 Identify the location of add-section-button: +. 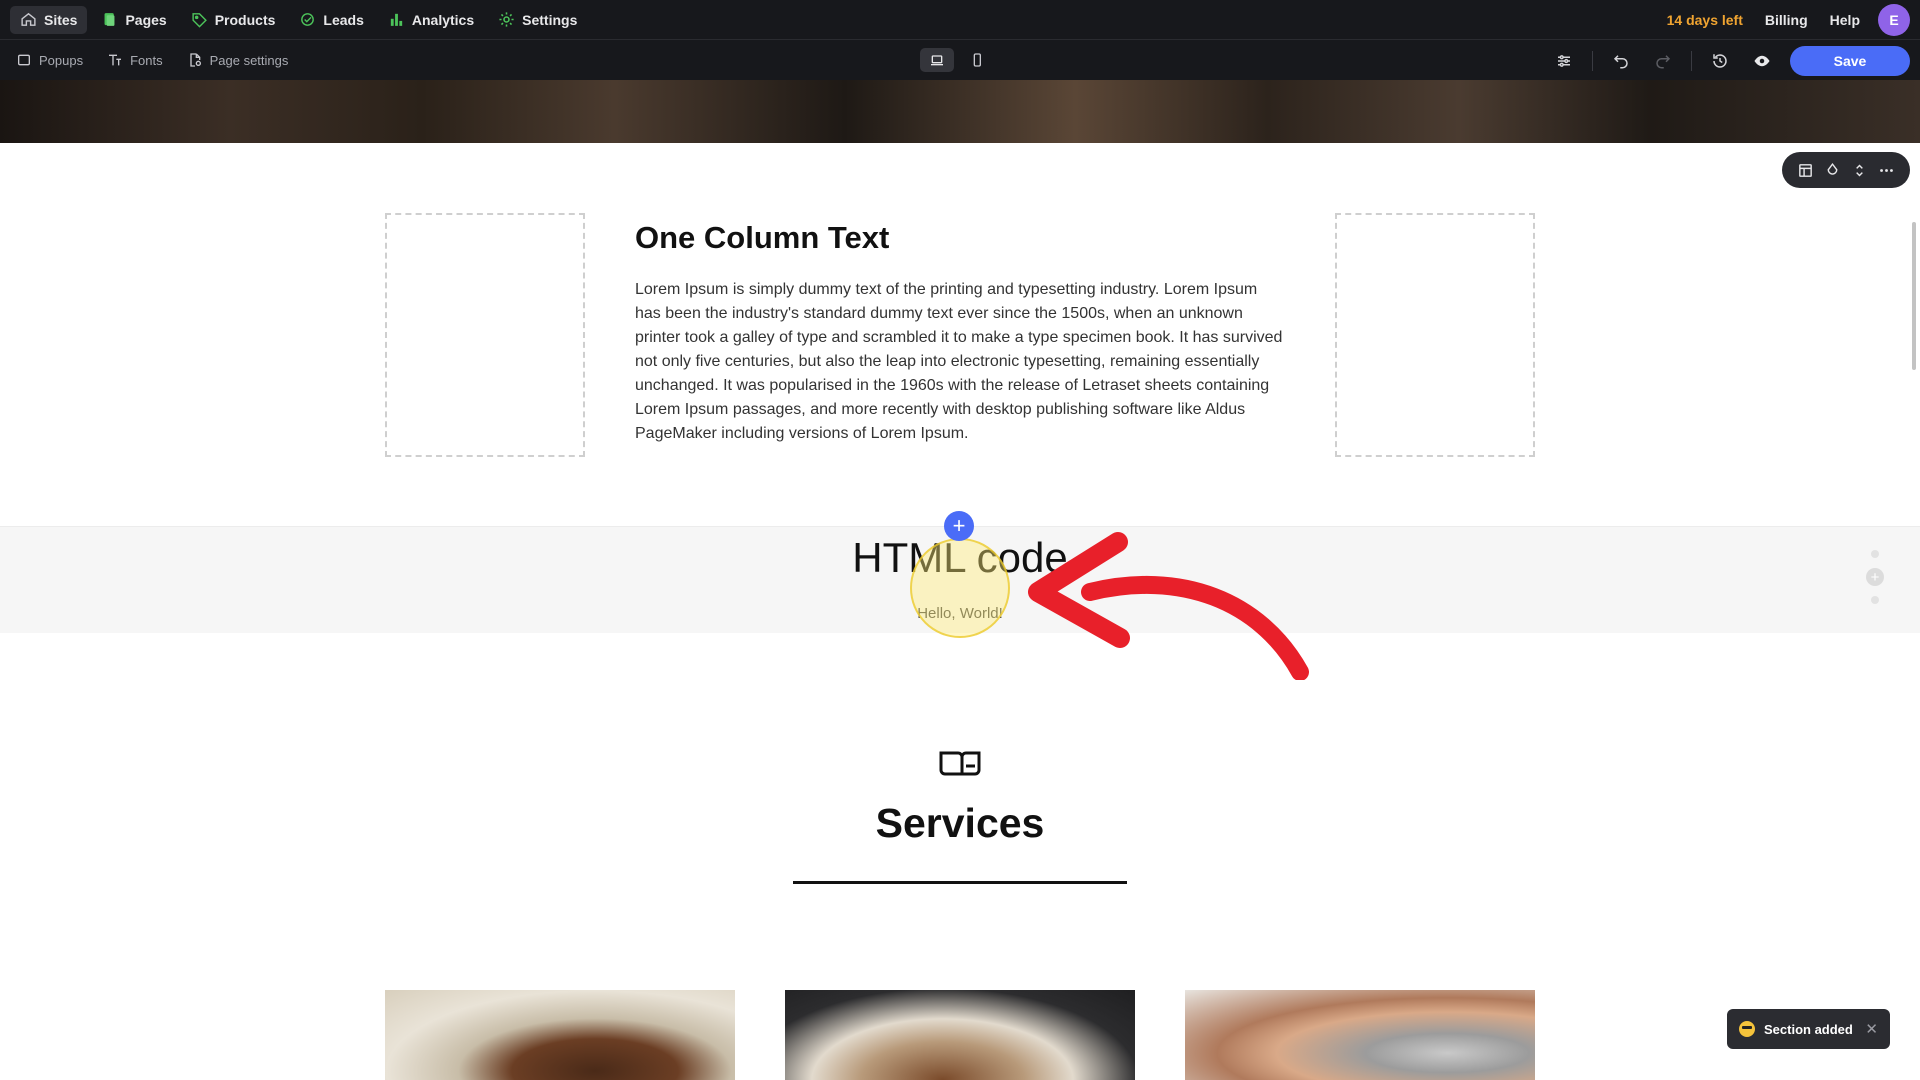
(959, 526).